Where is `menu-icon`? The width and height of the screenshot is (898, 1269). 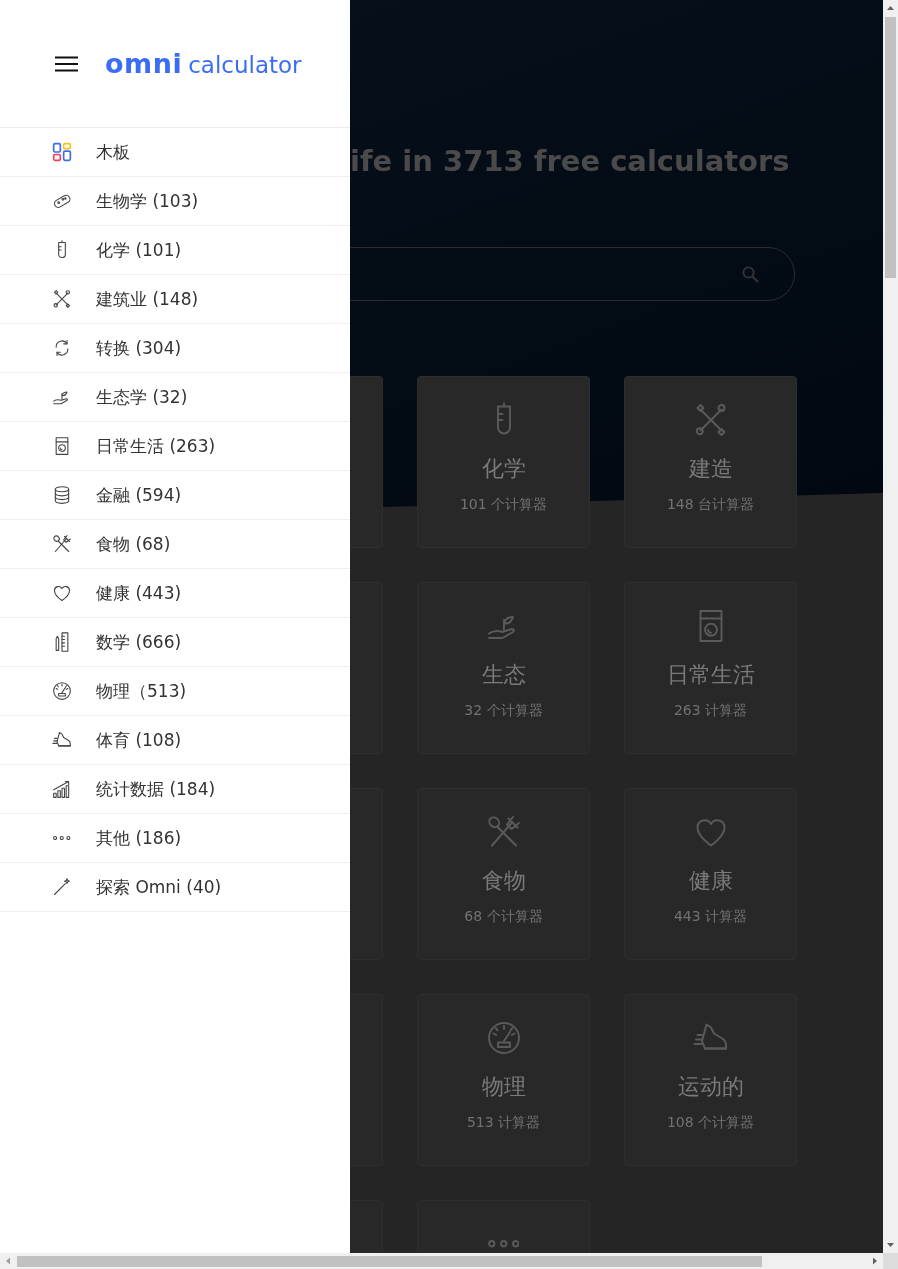 menu-icon is located at coordinates (66, 64).